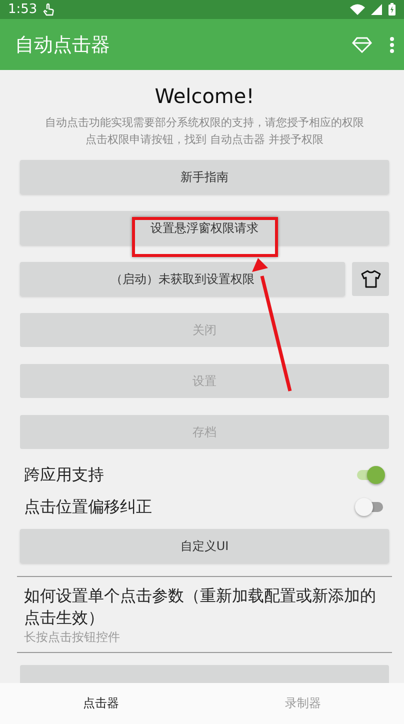 This screenshot has height=724, width=404. Describe the element at coordinates (23, 9) in the screenshot. I see `clock: 1:53` at that location.